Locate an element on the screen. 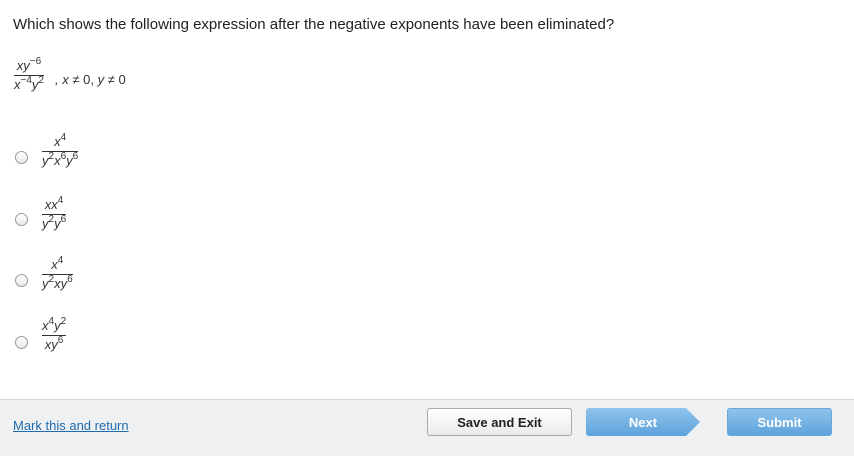  given-expression: xy−6 x−4y2 is located at coordinates (29, 74).